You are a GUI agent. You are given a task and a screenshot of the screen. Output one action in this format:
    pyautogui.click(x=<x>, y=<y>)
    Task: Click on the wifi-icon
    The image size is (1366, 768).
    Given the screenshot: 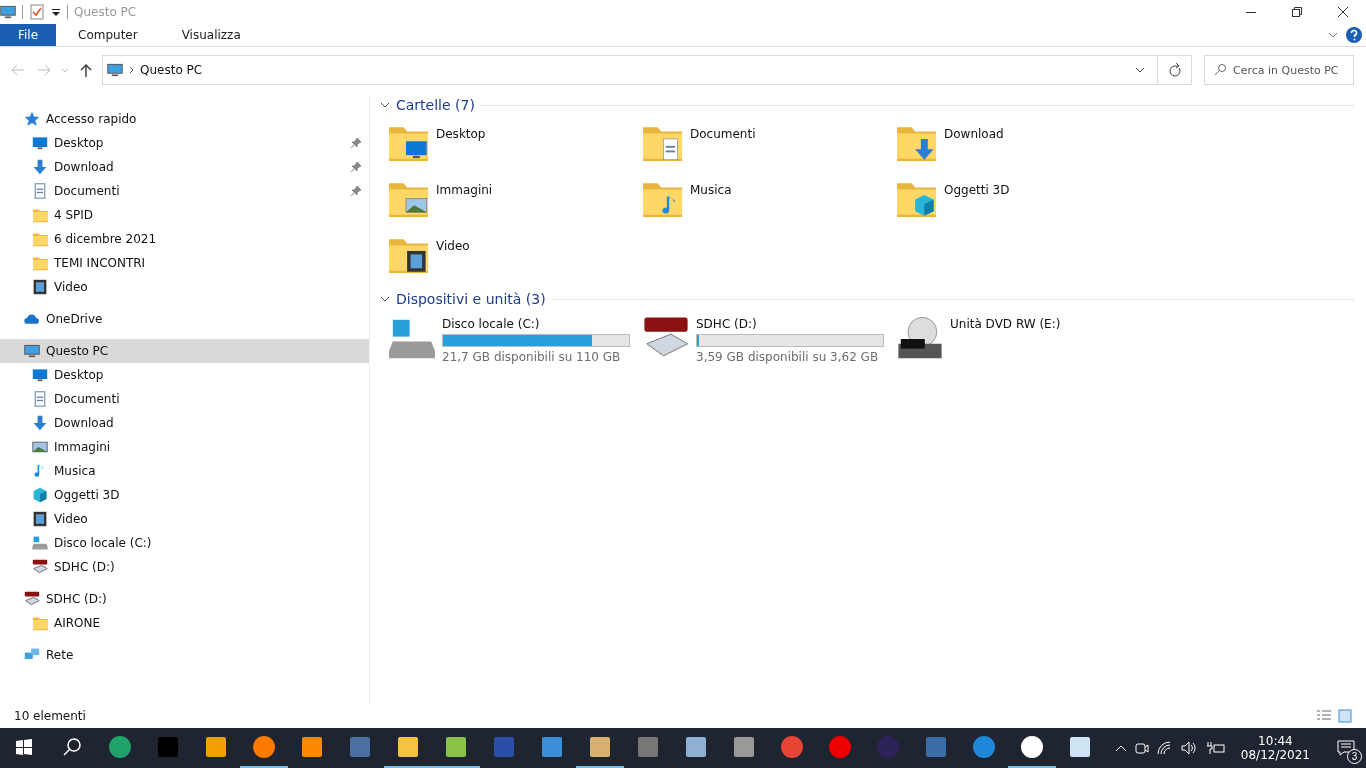 What is the action you would take?
    pyautogui.click(x=1164, y=748)
    